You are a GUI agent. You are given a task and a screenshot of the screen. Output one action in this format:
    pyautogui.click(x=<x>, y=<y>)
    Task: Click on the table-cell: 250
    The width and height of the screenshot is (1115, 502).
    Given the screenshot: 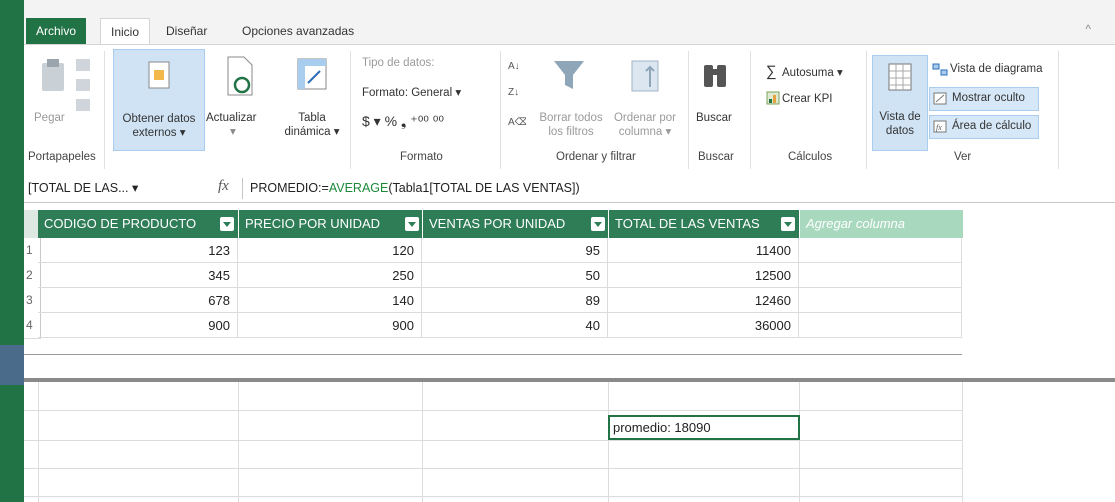 What is the action you would take?
    pyautogui.click(x=330, y=275)
    